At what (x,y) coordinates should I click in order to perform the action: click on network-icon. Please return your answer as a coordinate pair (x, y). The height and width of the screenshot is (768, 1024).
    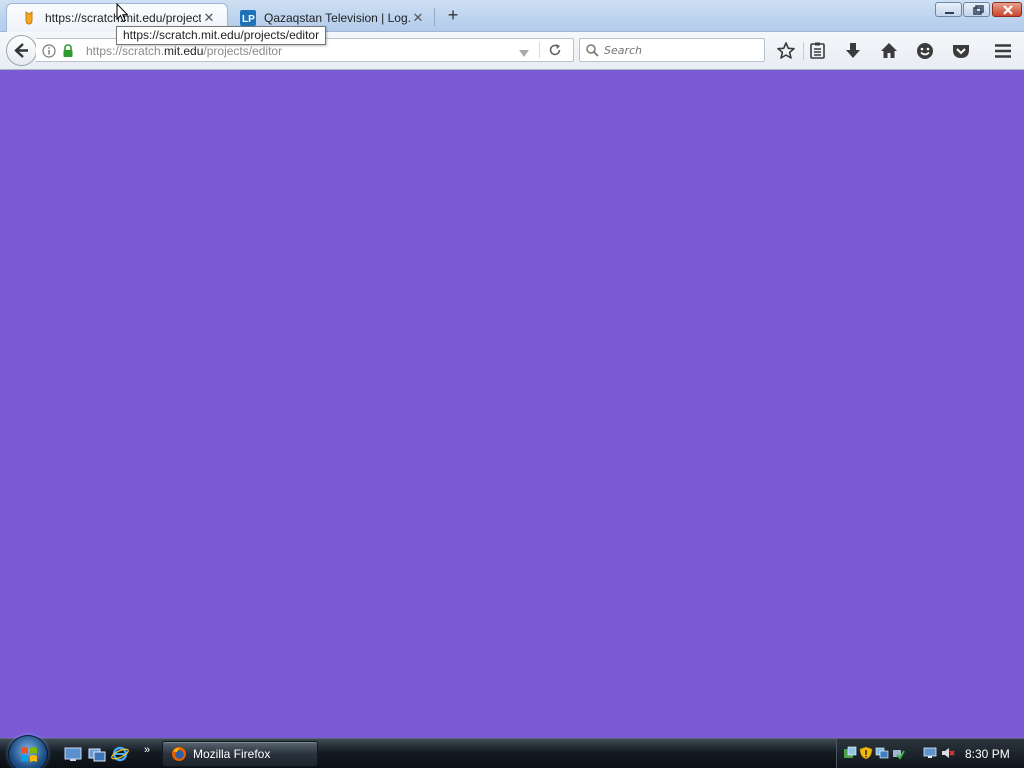
    Looking at the image, I should click on (882, 753).